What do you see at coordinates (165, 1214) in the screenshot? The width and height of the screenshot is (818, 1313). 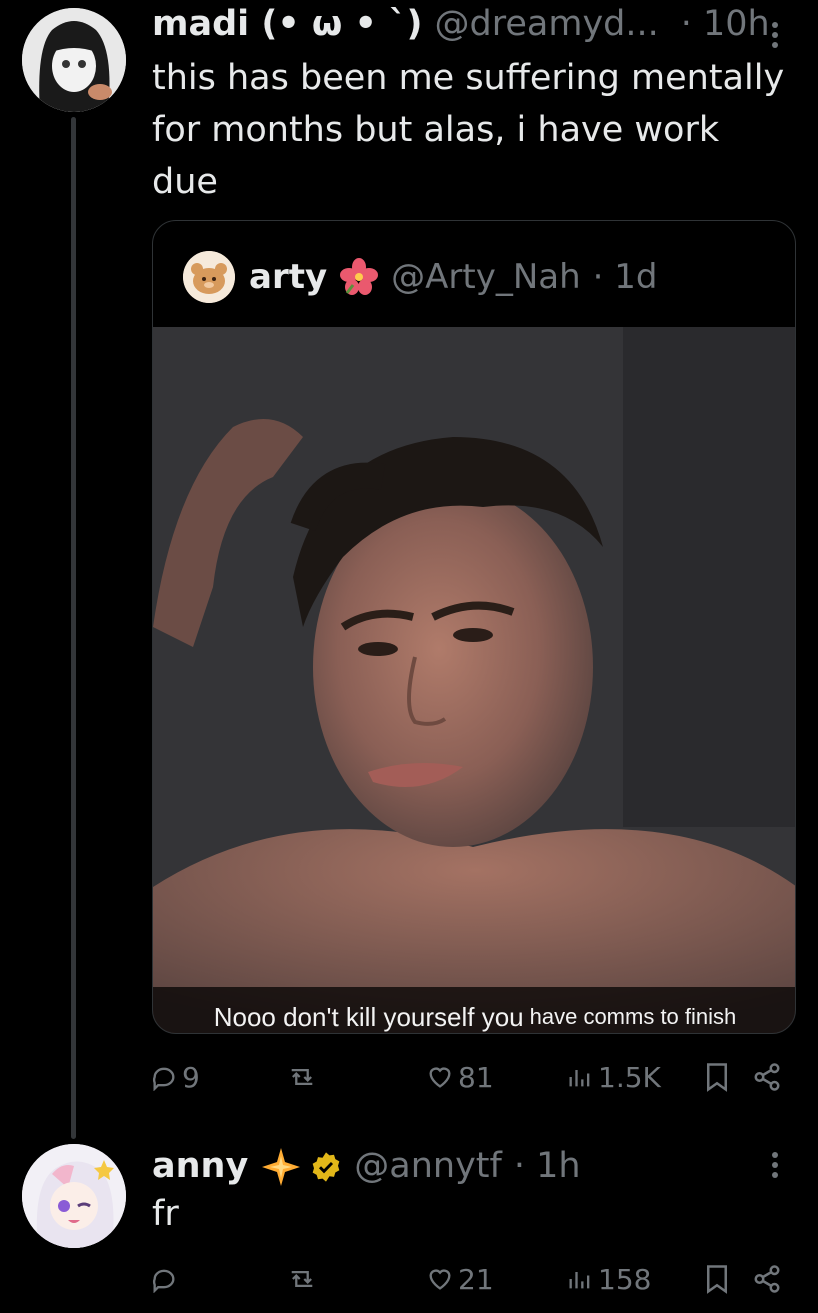 I see `tweet2-text: fr` at bounding box center [165, 1214].